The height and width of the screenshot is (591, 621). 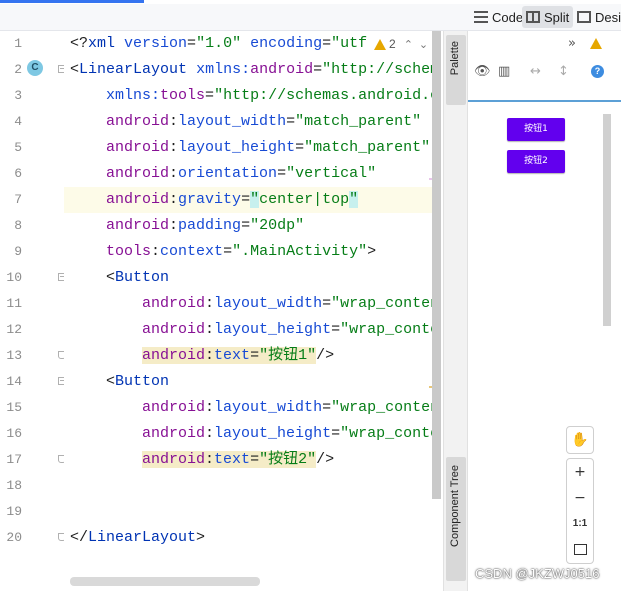 What do you see at coordinates (482, 72) in the screenshot?
I see `eye-icon: 👁` at bounding box center [482, 72].